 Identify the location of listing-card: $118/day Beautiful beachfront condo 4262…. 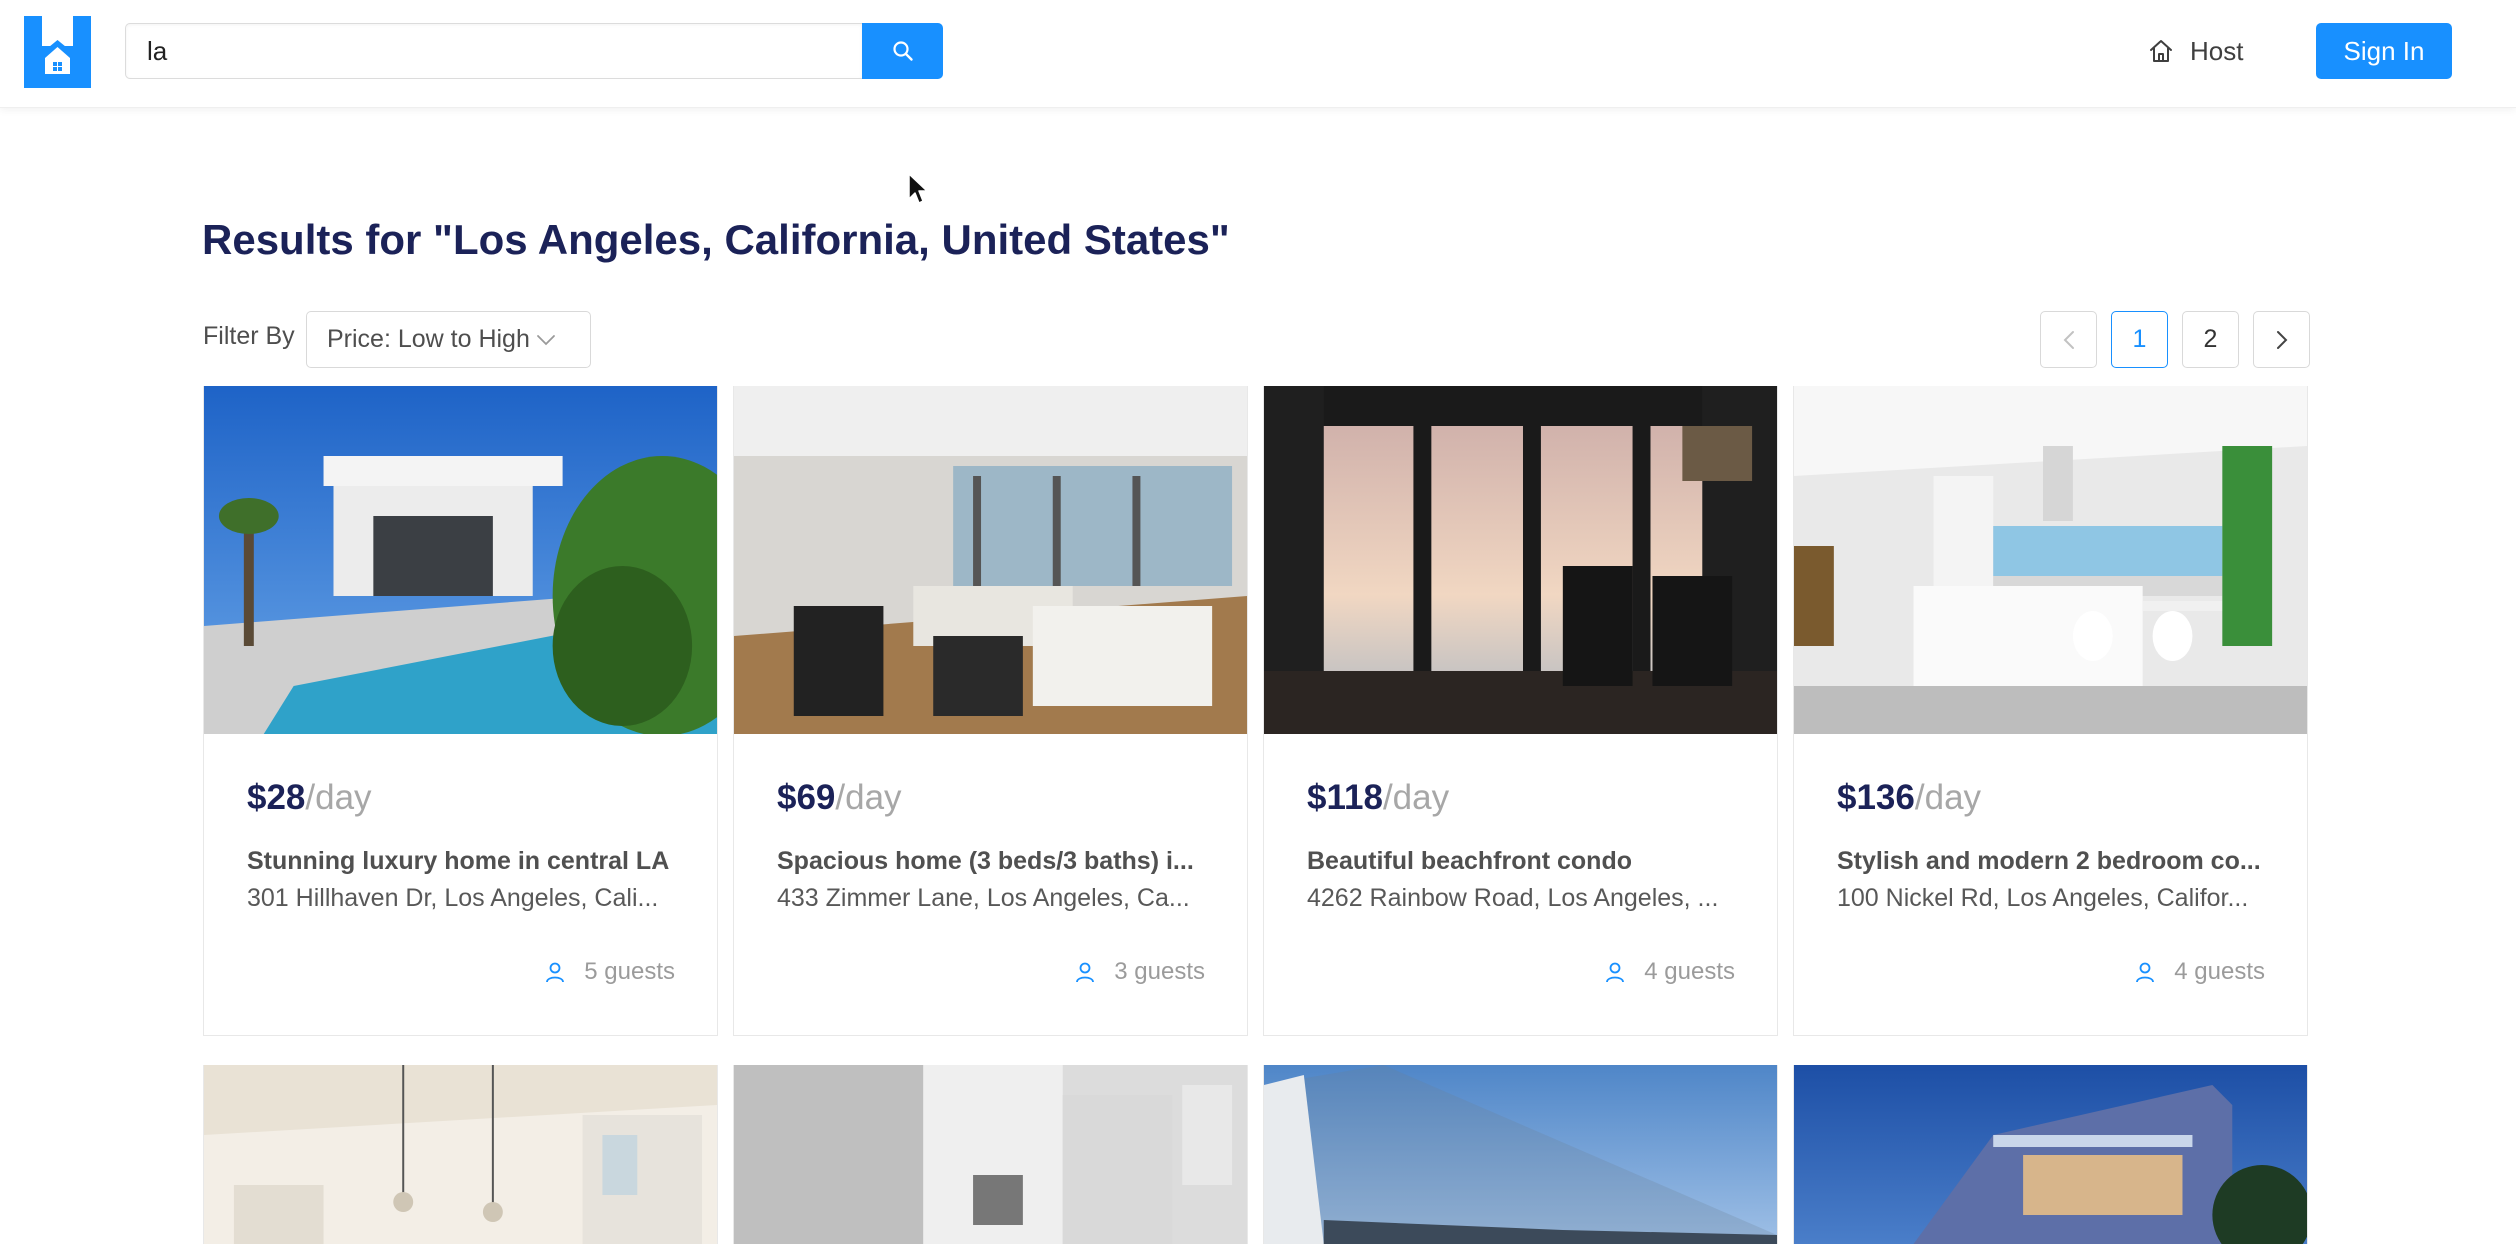
(1520, 711).